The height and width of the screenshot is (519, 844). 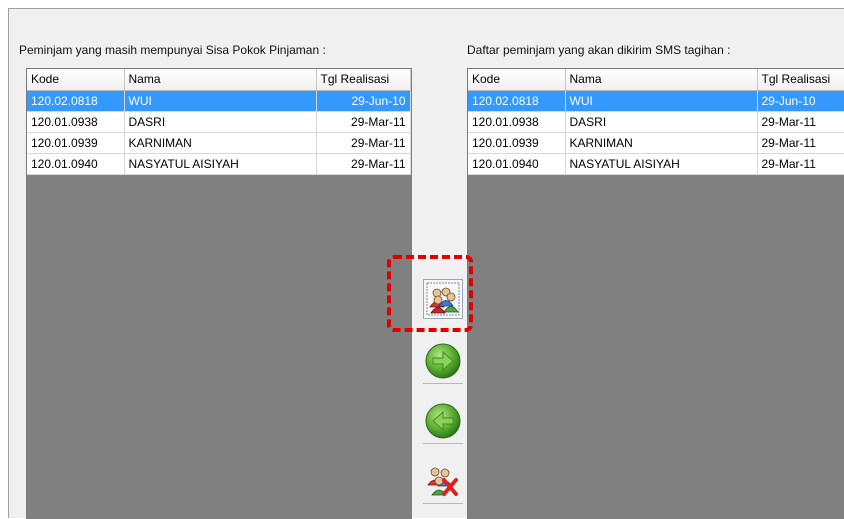 I want to click on select-all-users-button, so click(x=443, y=299).